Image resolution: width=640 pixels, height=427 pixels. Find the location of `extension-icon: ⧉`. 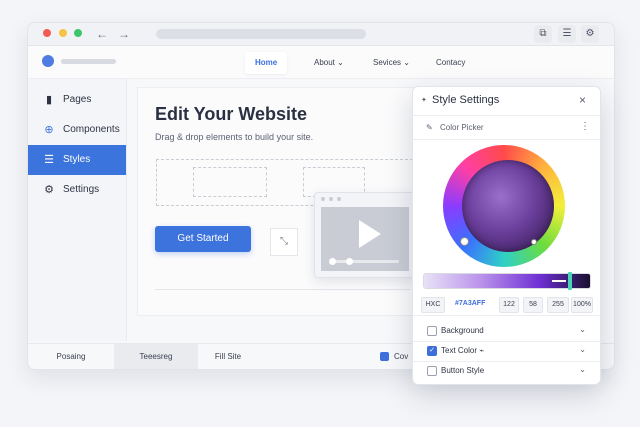

extension-icon: ⧉ is located at coordinates (543, 34).